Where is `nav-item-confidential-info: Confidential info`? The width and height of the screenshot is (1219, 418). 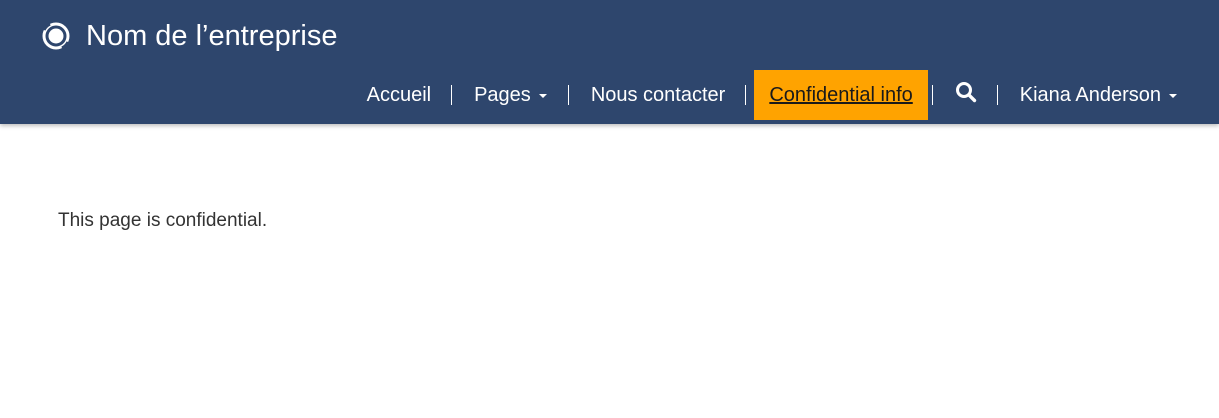 nav-item-confidential-info: Confidential info is located at coordinates (841, 95).